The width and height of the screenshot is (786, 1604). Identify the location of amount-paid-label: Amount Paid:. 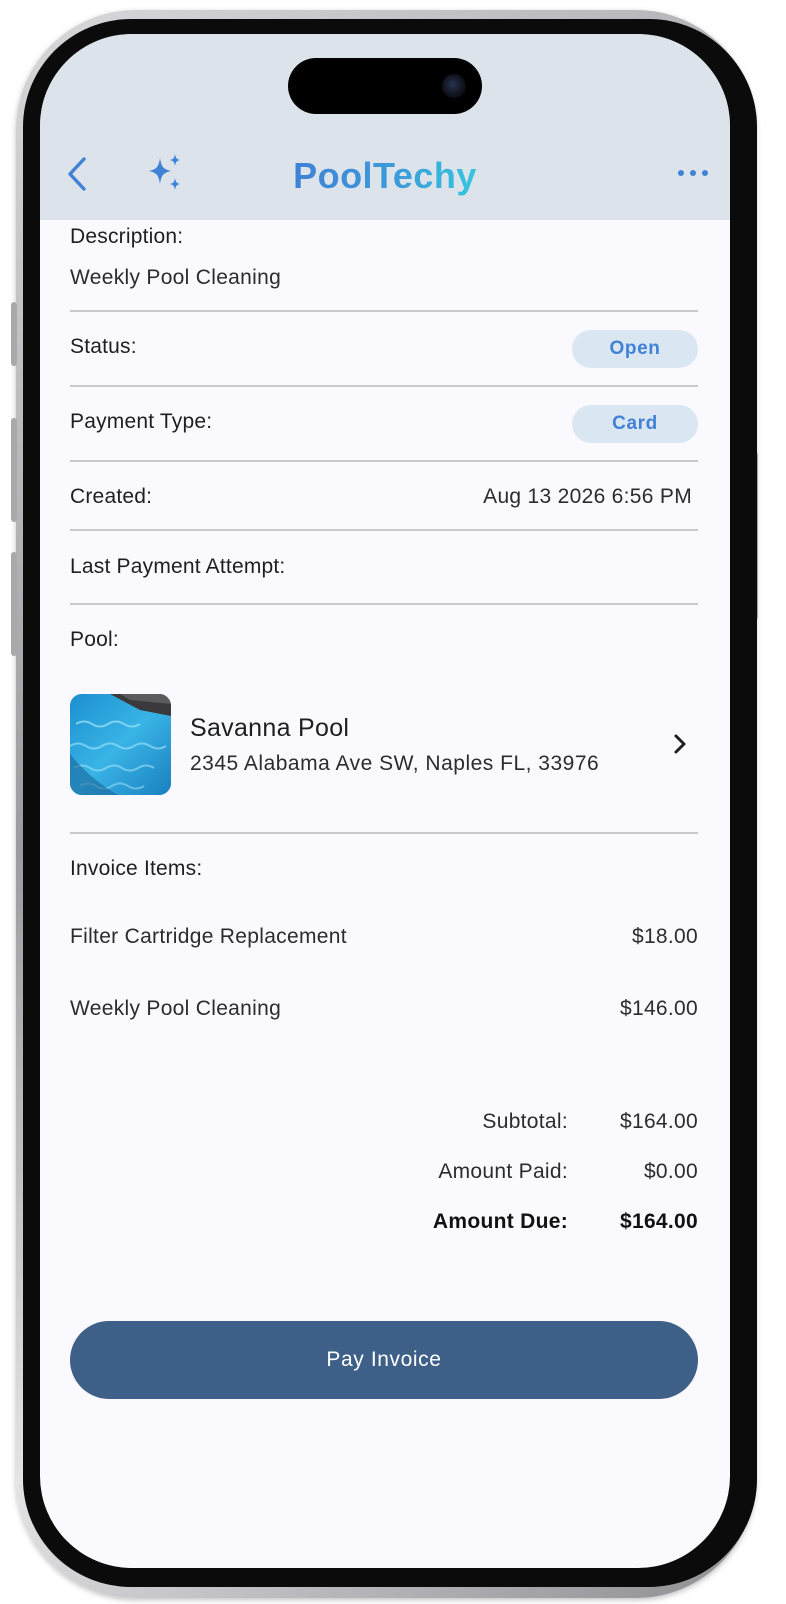
(503, 1171).